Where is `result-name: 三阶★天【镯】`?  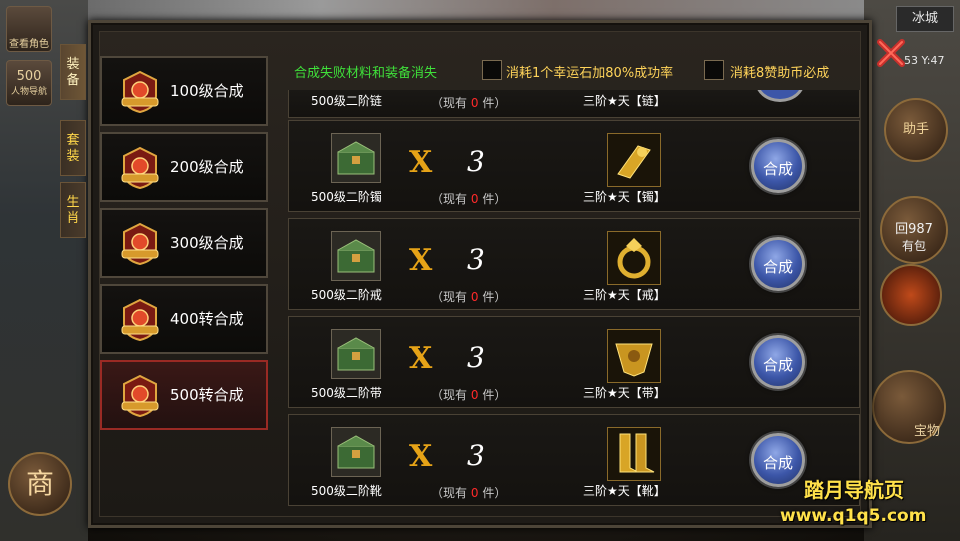 result-name: 三阶★天【镯】 is located at coordinates (624, 197).